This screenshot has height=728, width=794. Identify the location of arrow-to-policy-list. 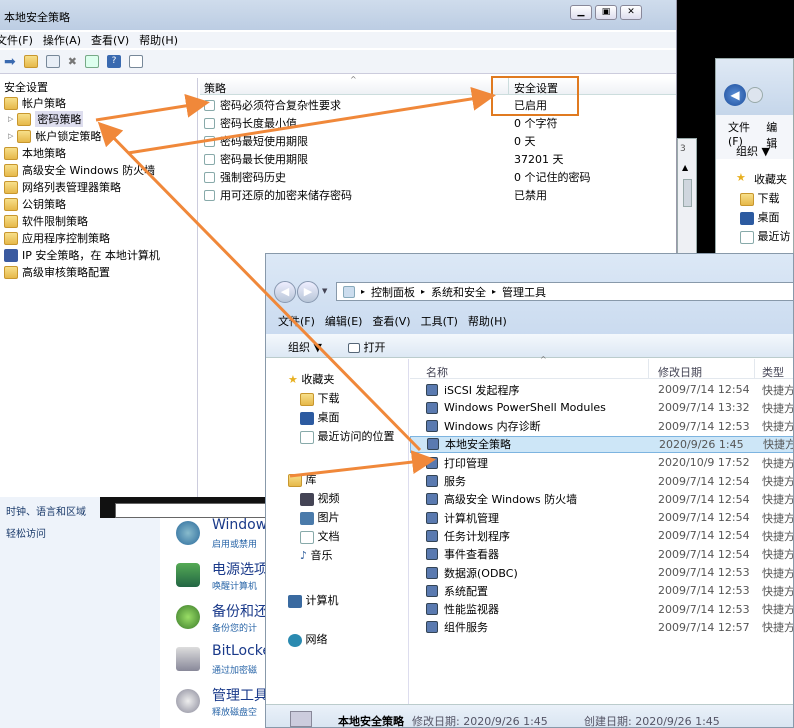
(152, 107).